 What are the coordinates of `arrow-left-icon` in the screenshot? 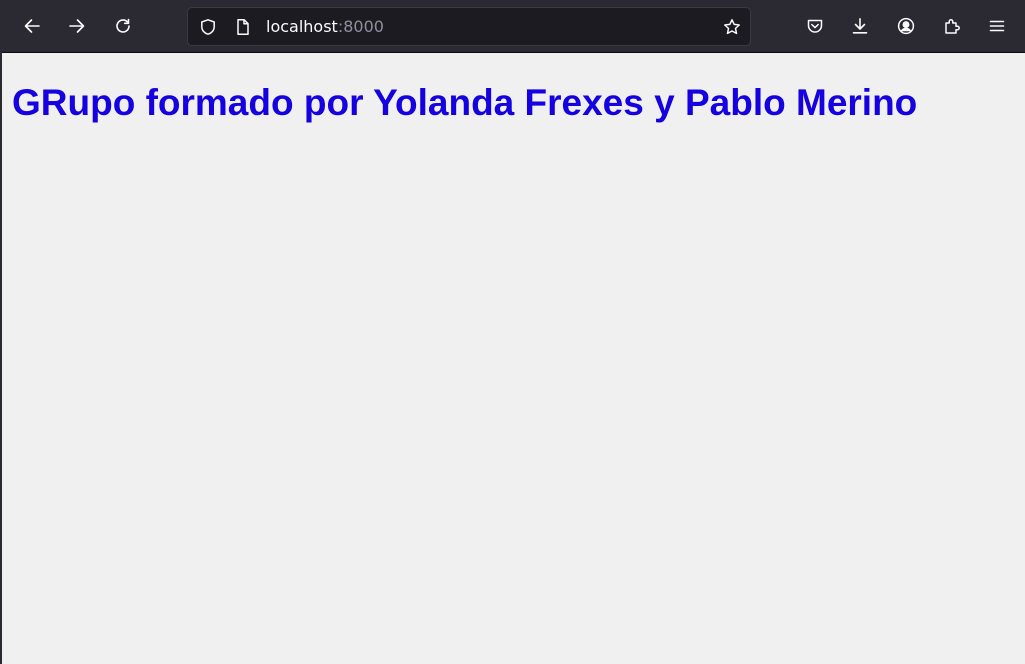 It's located at (32, 26).